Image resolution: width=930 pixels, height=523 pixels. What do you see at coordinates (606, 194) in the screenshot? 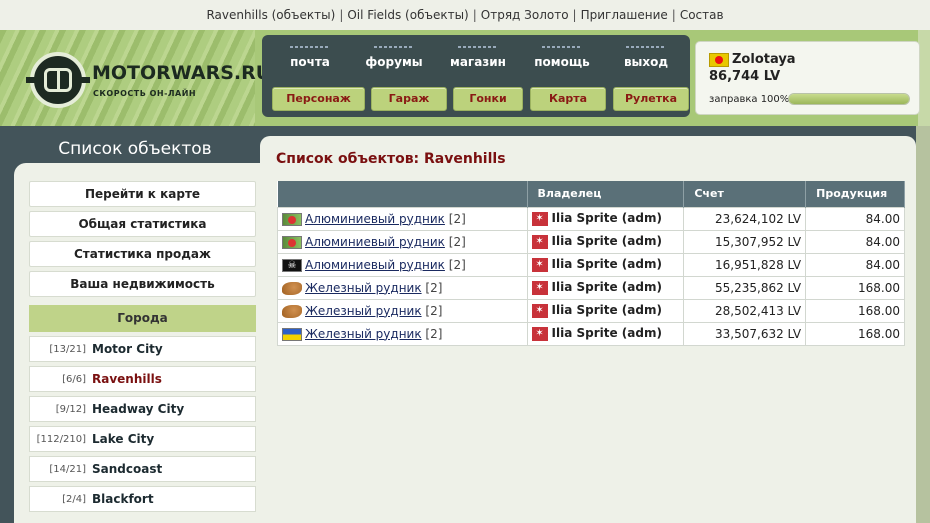
I see `column-header-owner: Владелец` at bounding box center [606, 194].